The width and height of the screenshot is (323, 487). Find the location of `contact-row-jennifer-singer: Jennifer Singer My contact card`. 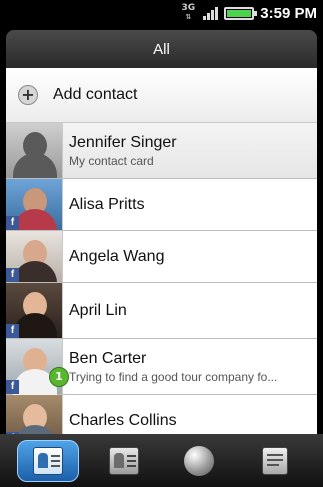

contact-row-jennifer-singer: Jennifer Singer My contact card is located at coordinates (161, 151).